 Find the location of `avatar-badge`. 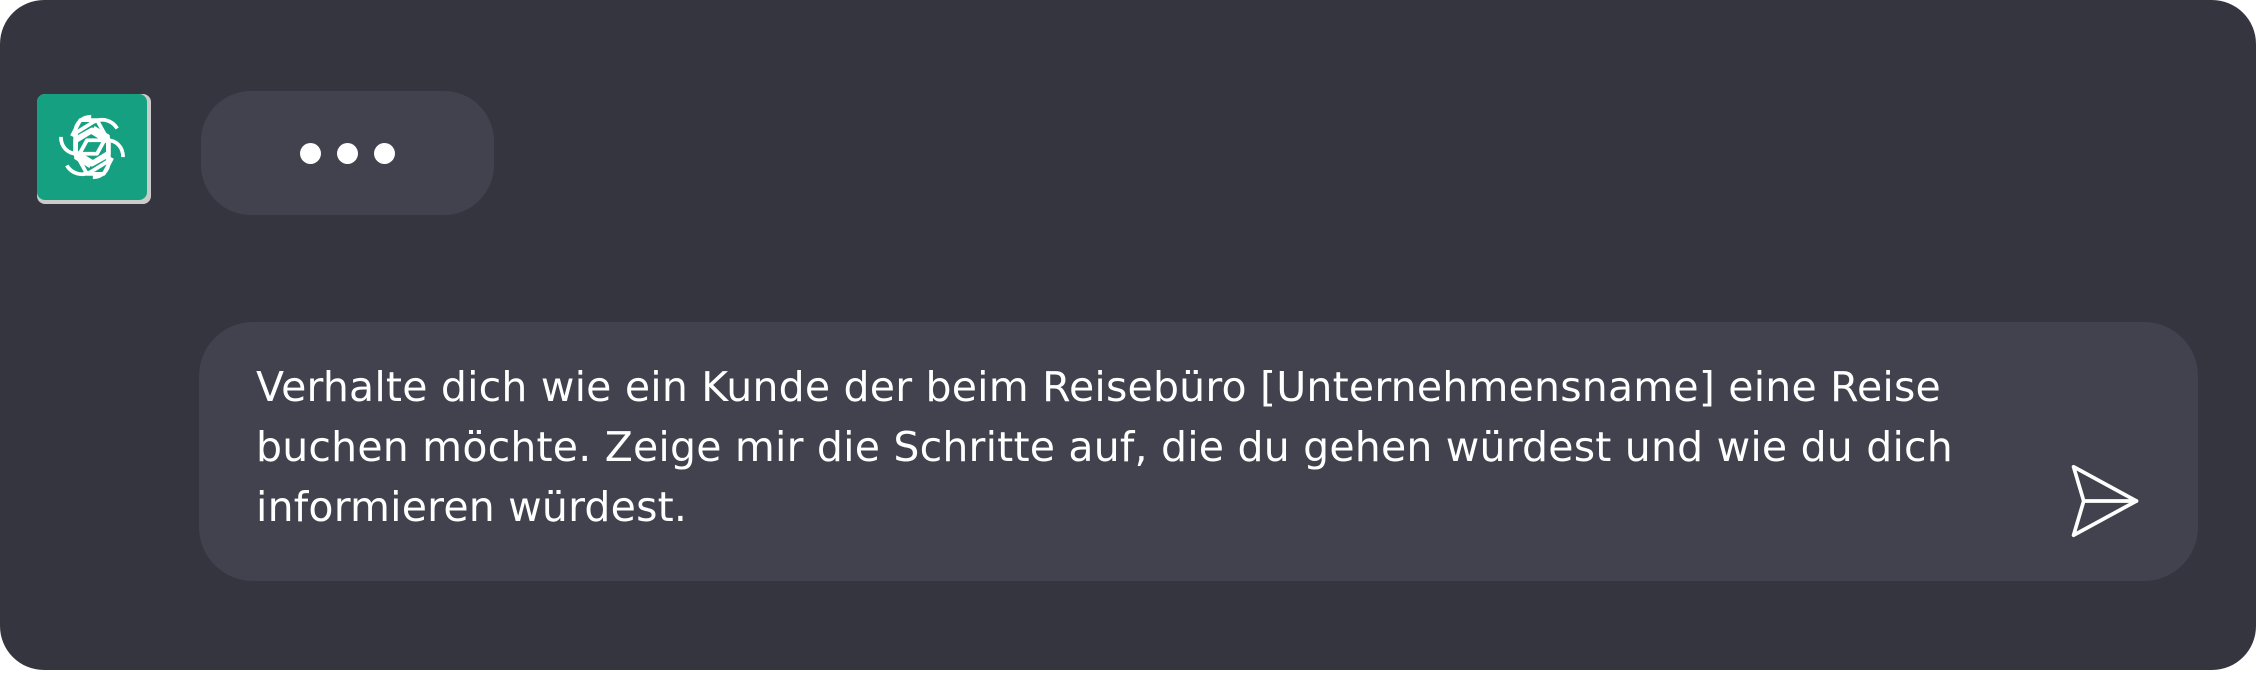

avatar-badge is located at coordinates (92, 147).